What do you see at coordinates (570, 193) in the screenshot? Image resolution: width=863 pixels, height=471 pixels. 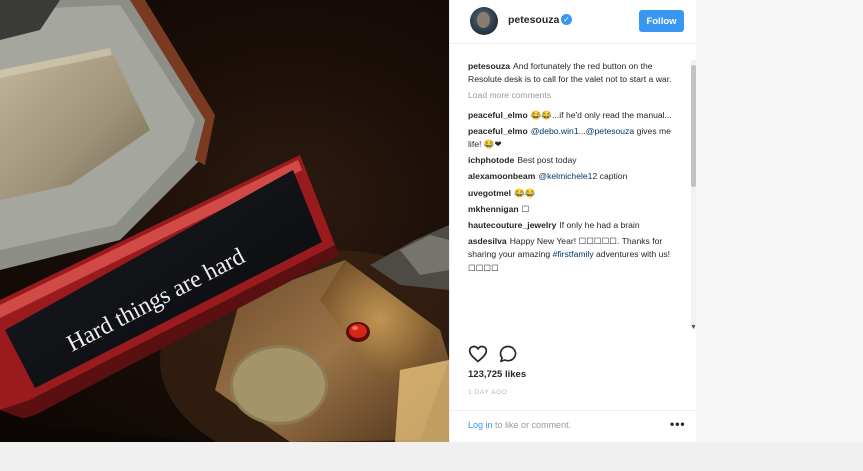 I see `list-item: uvegotmel 😂😂` at bounding box center [570, 193].